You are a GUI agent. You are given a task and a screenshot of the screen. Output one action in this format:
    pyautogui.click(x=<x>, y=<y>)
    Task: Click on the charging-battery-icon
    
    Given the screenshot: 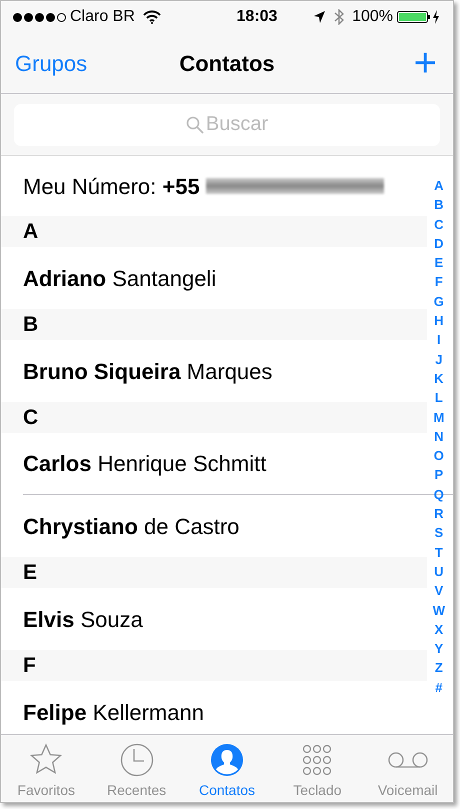 What is the action you would take?
    pyautogui.click(x=419, y=17)
    